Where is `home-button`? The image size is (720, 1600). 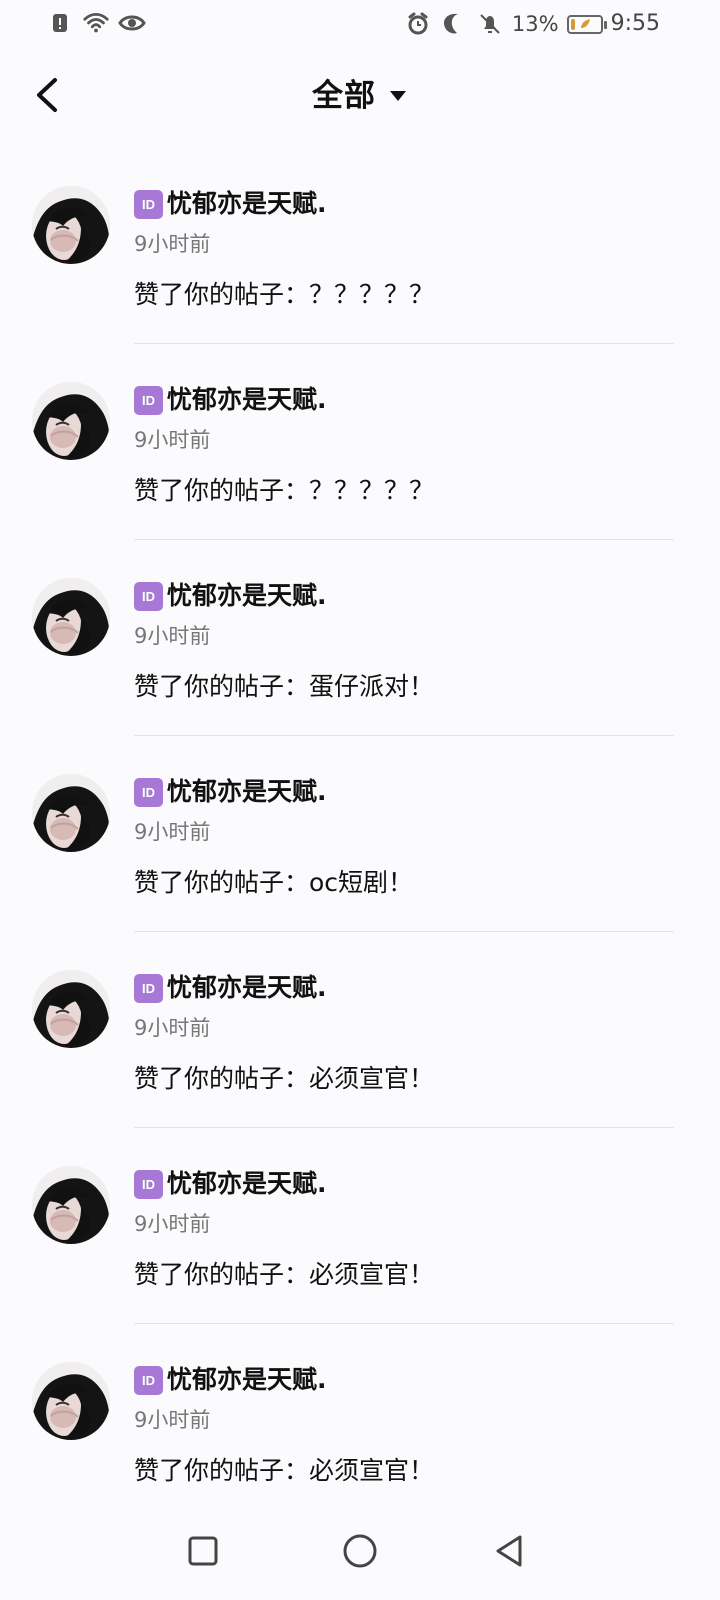
home-button is located at coordinates (360, 1551).